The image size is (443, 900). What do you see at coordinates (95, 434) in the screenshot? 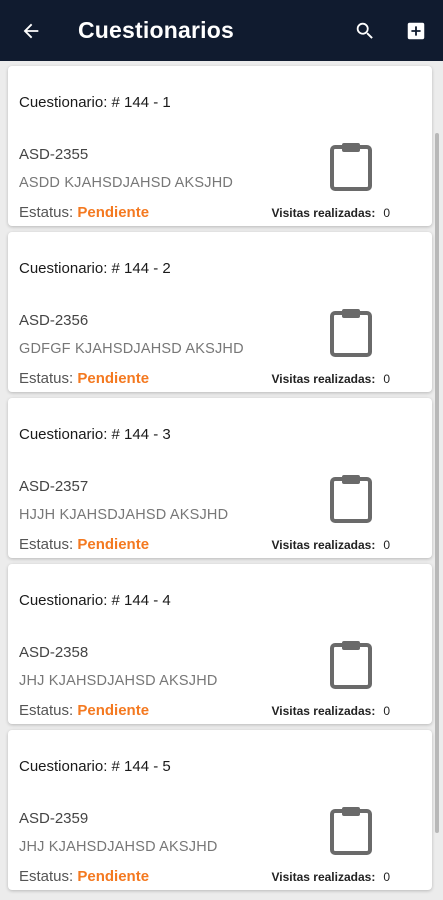
I see `card-title: Cuestionario: # 144 - 3` at bounding box center [95, 434].